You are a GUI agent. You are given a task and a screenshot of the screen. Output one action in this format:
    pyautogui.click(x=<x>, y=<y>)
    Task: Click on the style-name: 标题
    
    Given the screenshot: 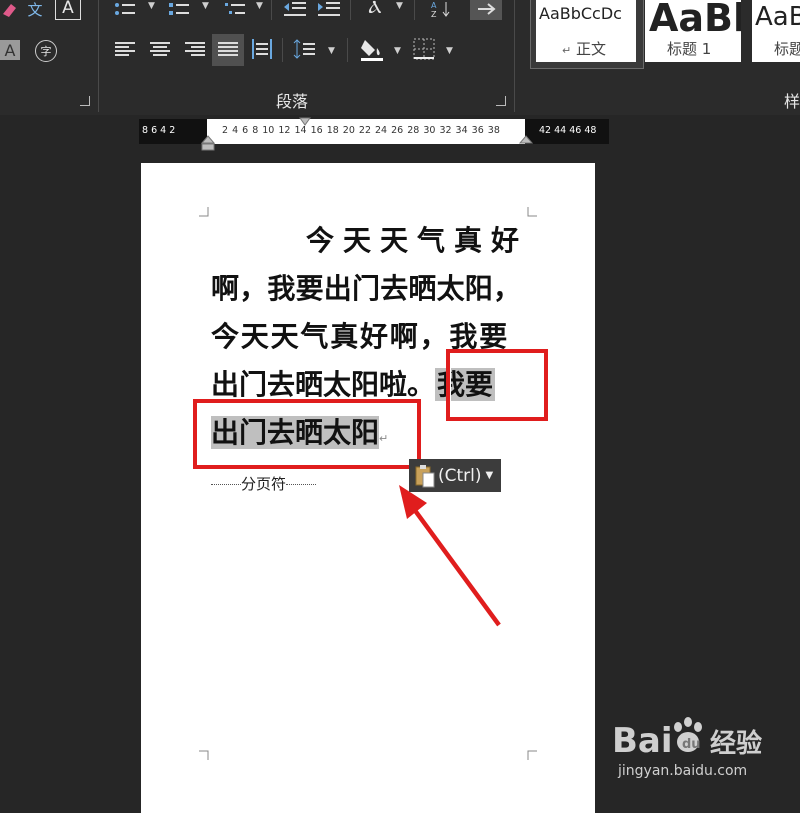 What is the action you would take?
    pyautogui.click(x=787, y=49)
    